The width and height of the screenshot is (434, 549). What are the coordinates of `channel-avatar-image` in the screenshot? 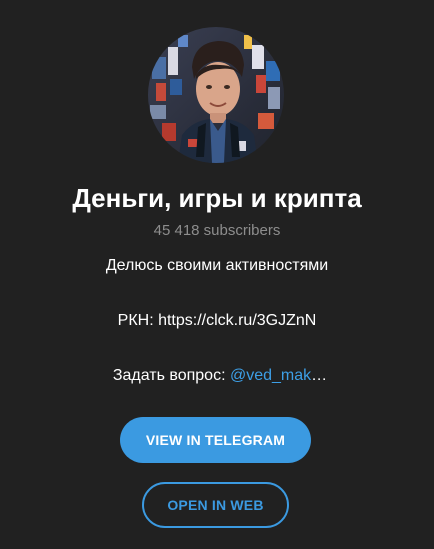 It's located at (216, 95).